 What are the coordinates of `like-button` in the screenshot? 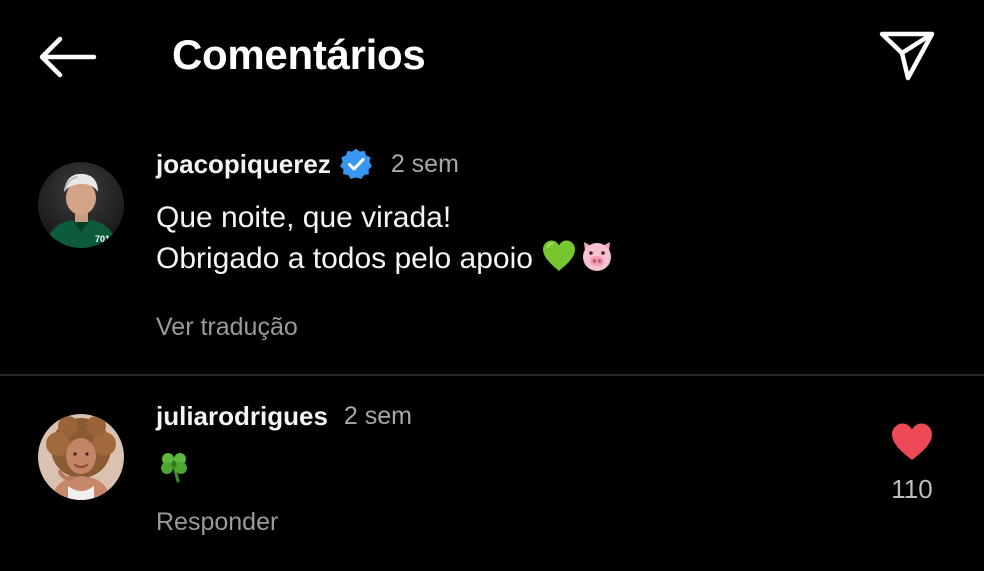 It's located at (912, 442).